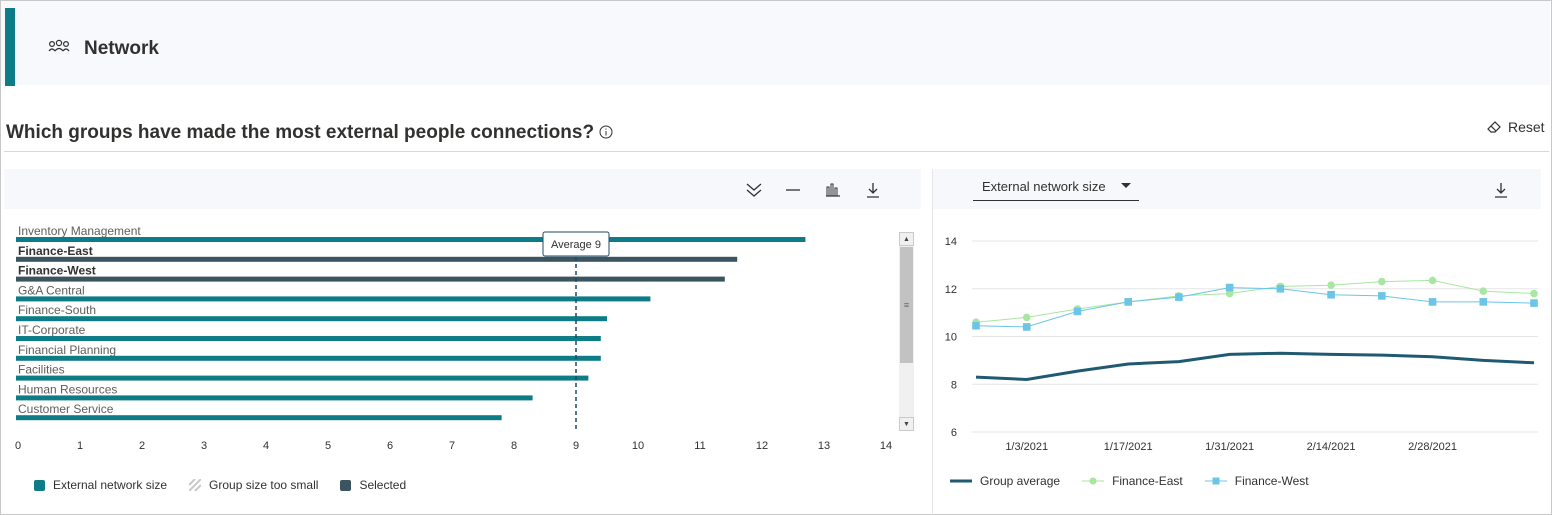 The width and height of the screenshot is (1552, 515). Describe the element at coordinates (1126, 185) in the screenshot. I see `chevron-down-icon` at that location.